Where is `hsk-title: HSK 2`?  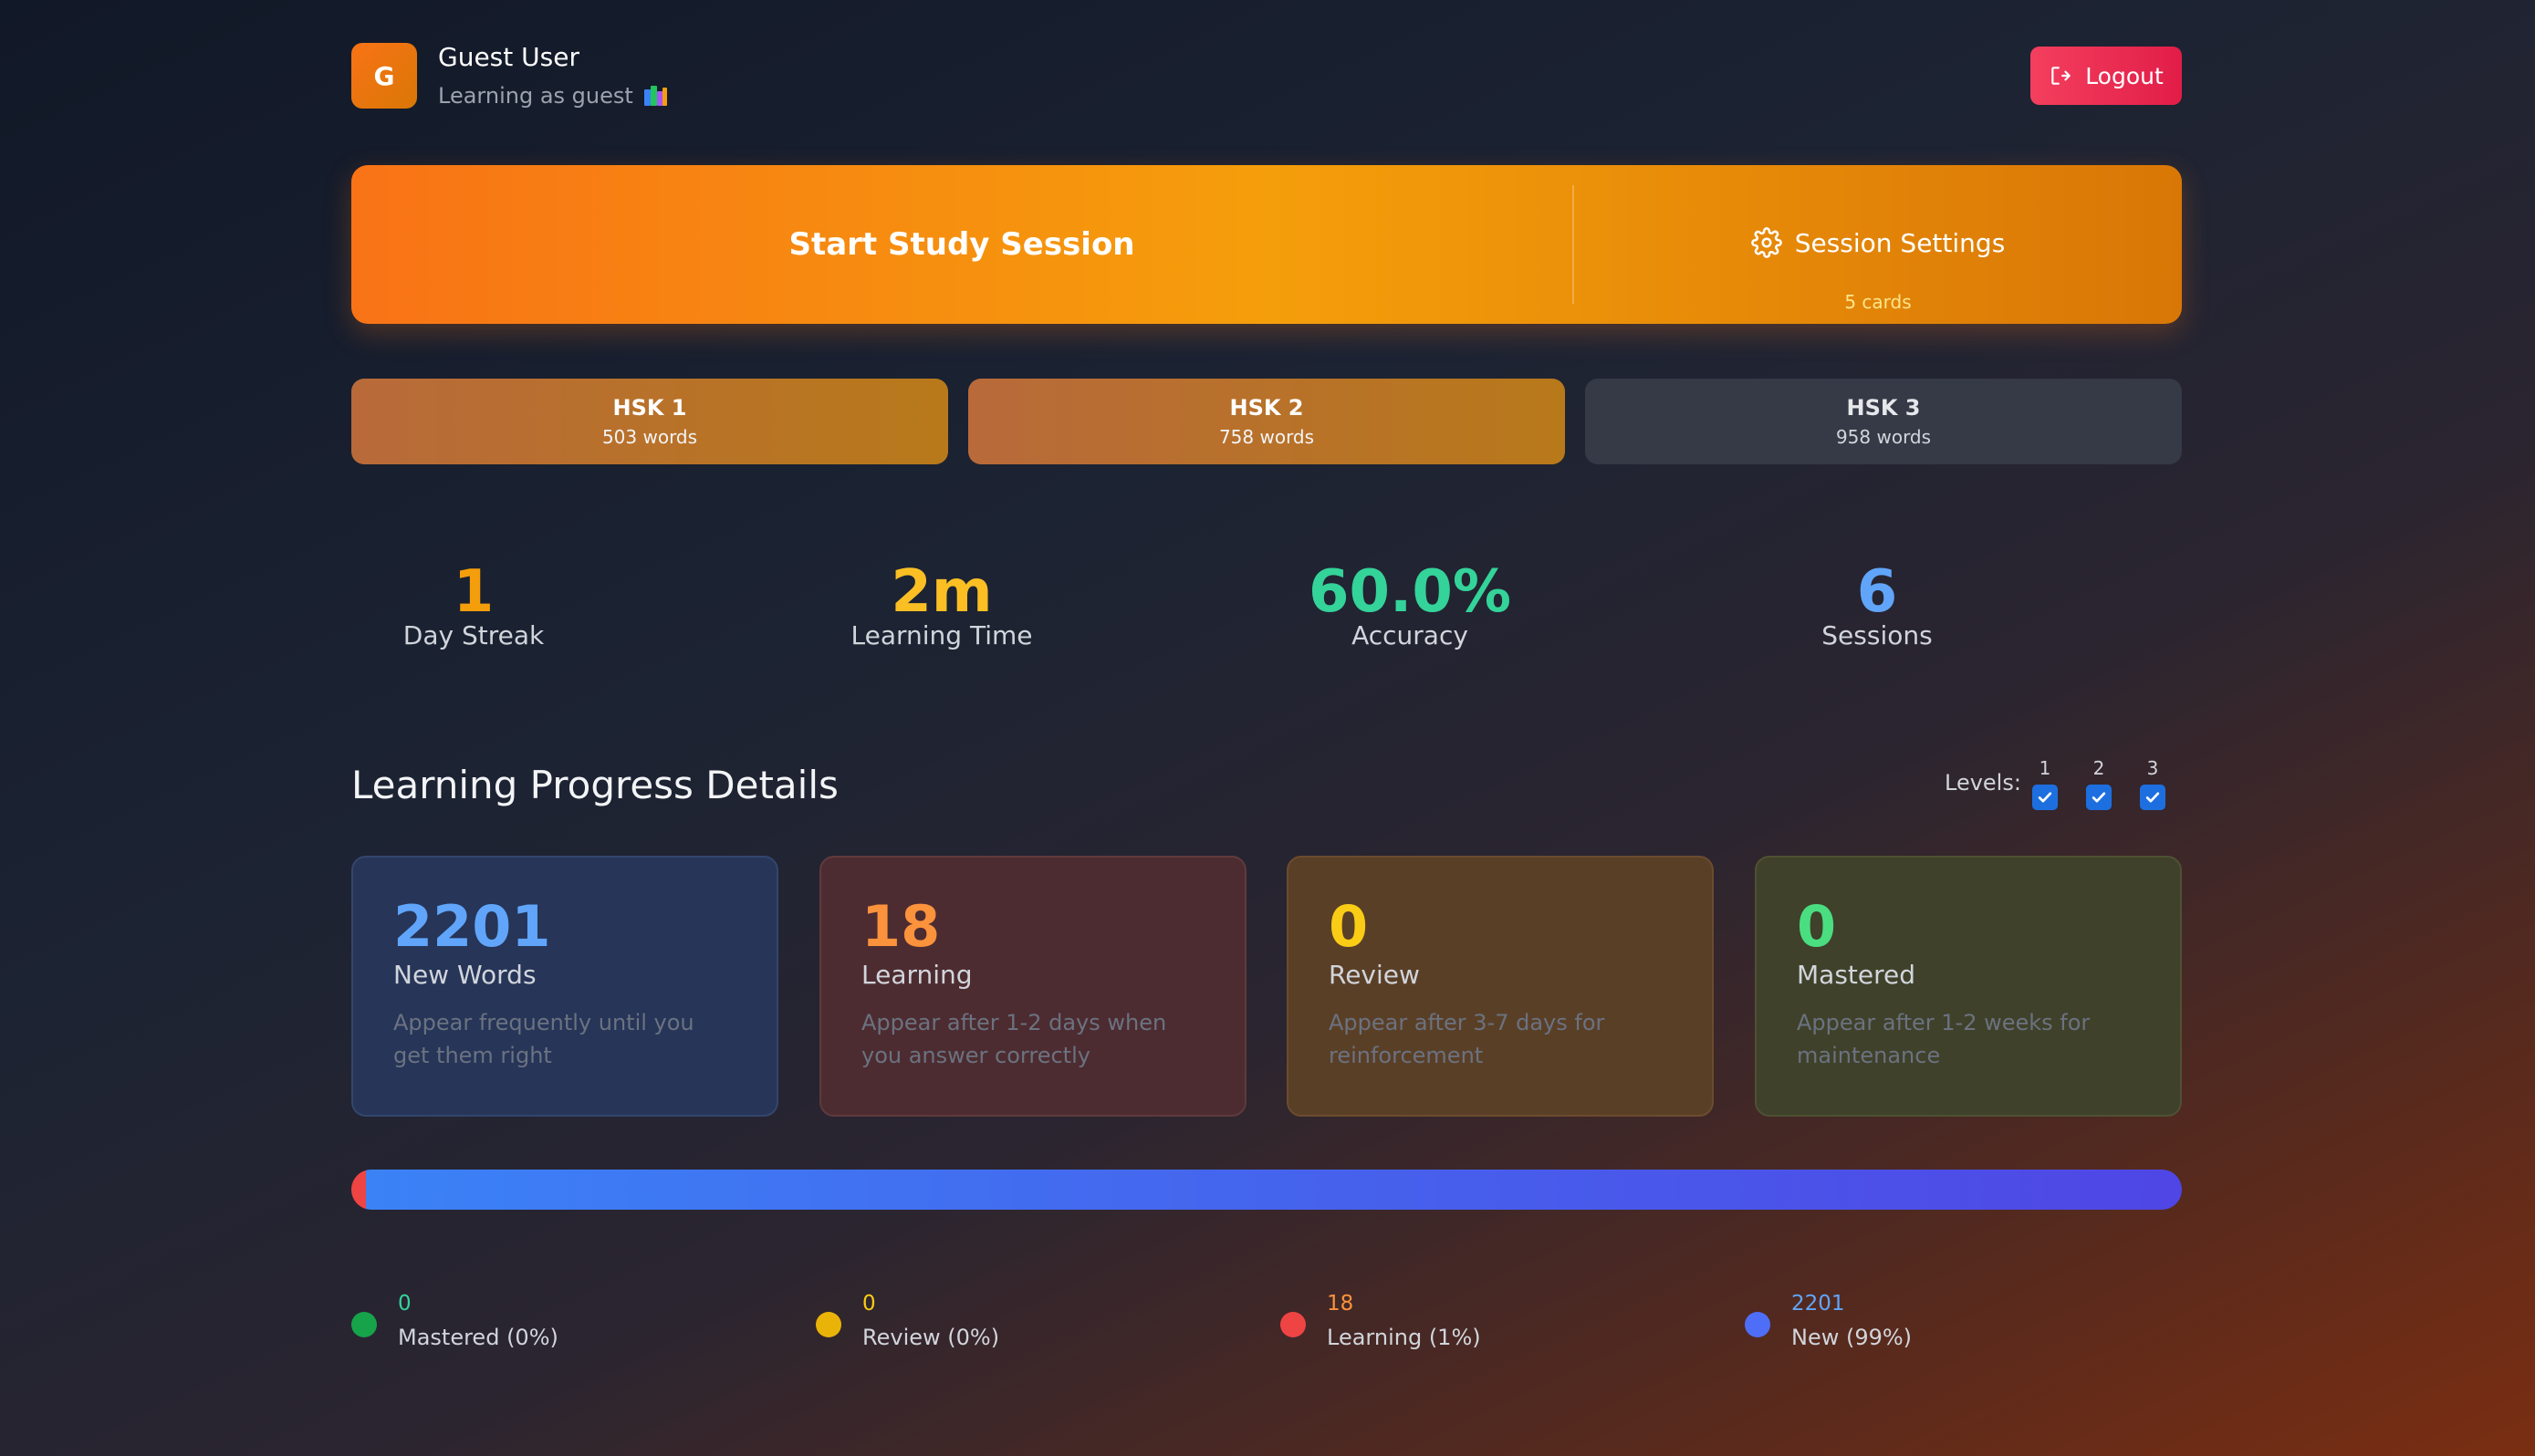
hsk-title: HSK 2 is located at coordinates (1266, 408).